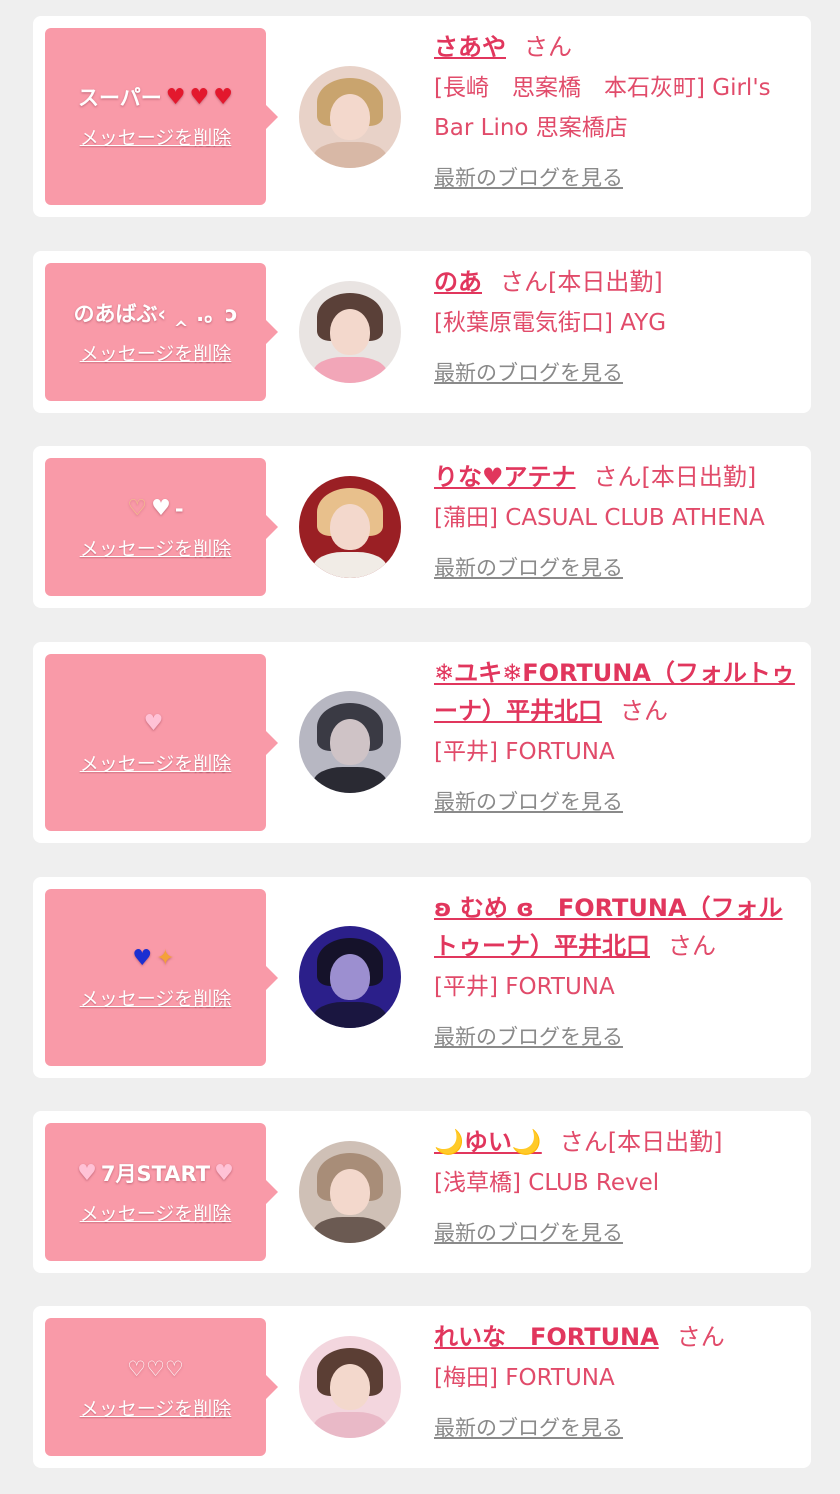 The image size is (840, 1494). Describe the element at coordinates (599, 518) in the screenshot. I see `shop-label: [蒲田] CASUAL CLUB ATHENA` at that location.